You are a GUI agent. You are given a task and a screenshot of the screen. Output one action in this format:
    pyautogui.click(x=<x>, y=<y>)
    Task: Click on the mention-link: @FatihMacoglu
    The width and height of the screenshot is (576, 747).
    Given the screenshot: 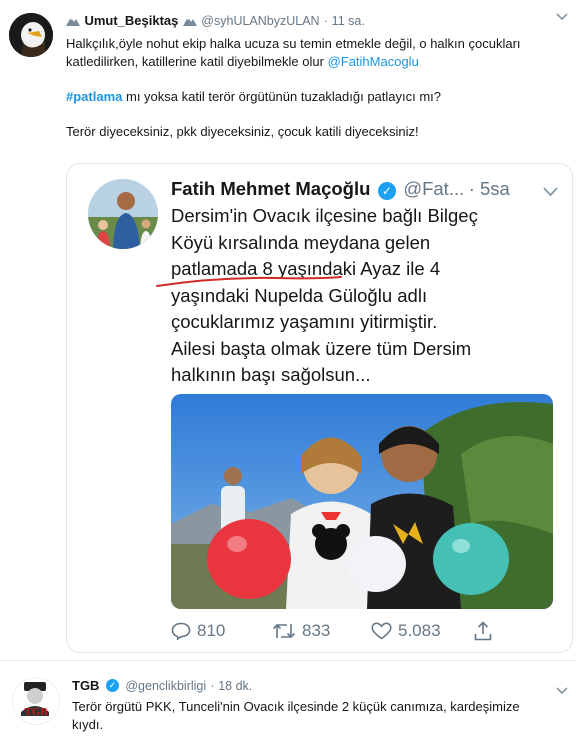 What is the action you would take?
    pyautogui.click(x=373, y=61)
    